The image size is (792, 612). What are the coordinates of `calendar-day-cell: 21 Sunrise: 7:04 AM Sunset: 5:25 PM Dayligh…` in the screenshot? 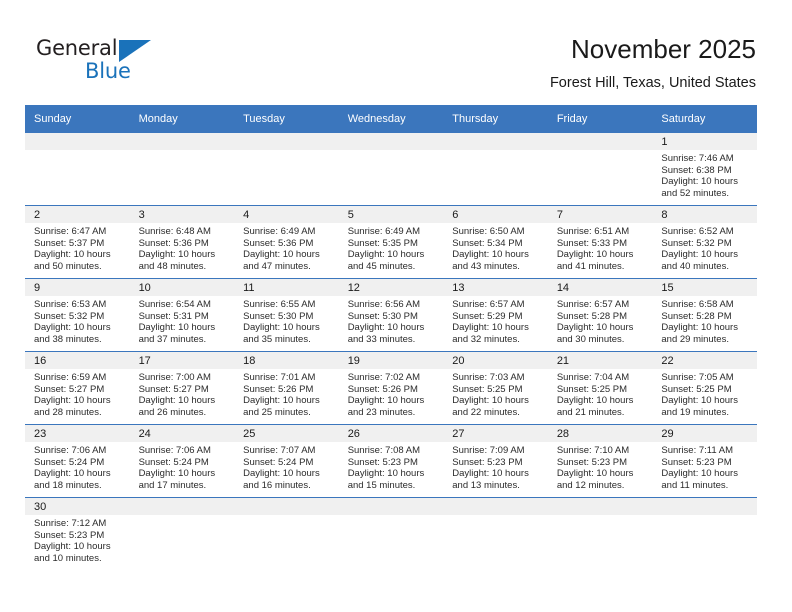 It's located at (600, 388).